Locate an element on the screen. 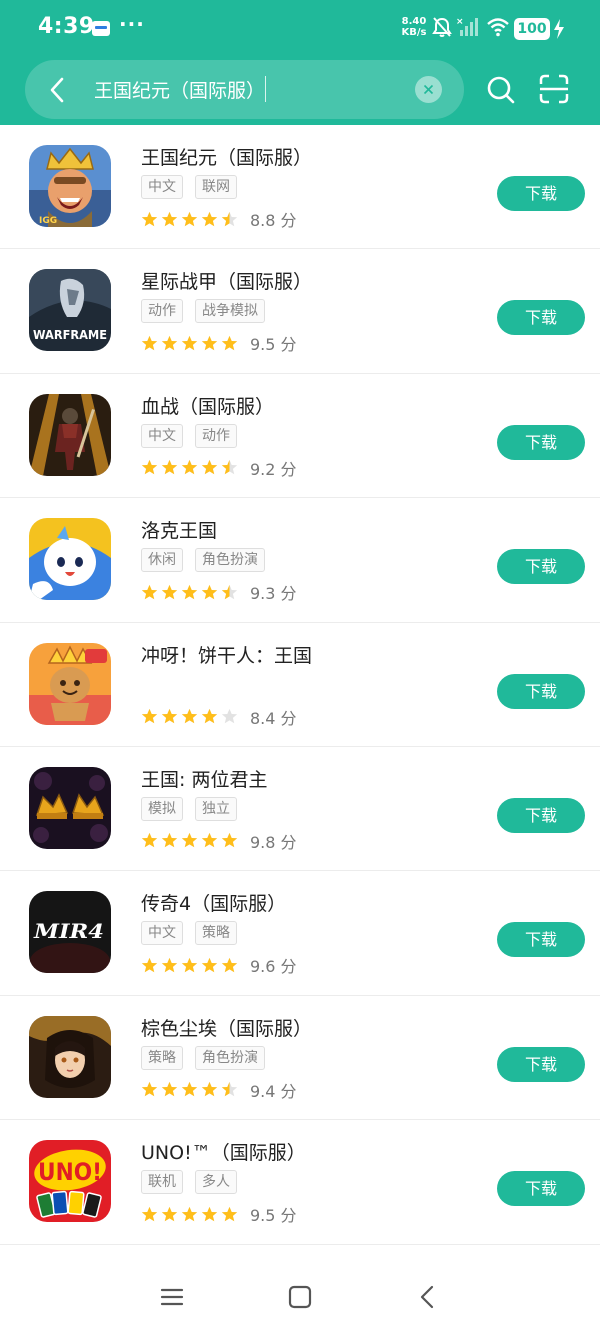 The height and width of the screenshot is (1333, 600). rating: 8.4 分 is located at coordinates (219, 717).